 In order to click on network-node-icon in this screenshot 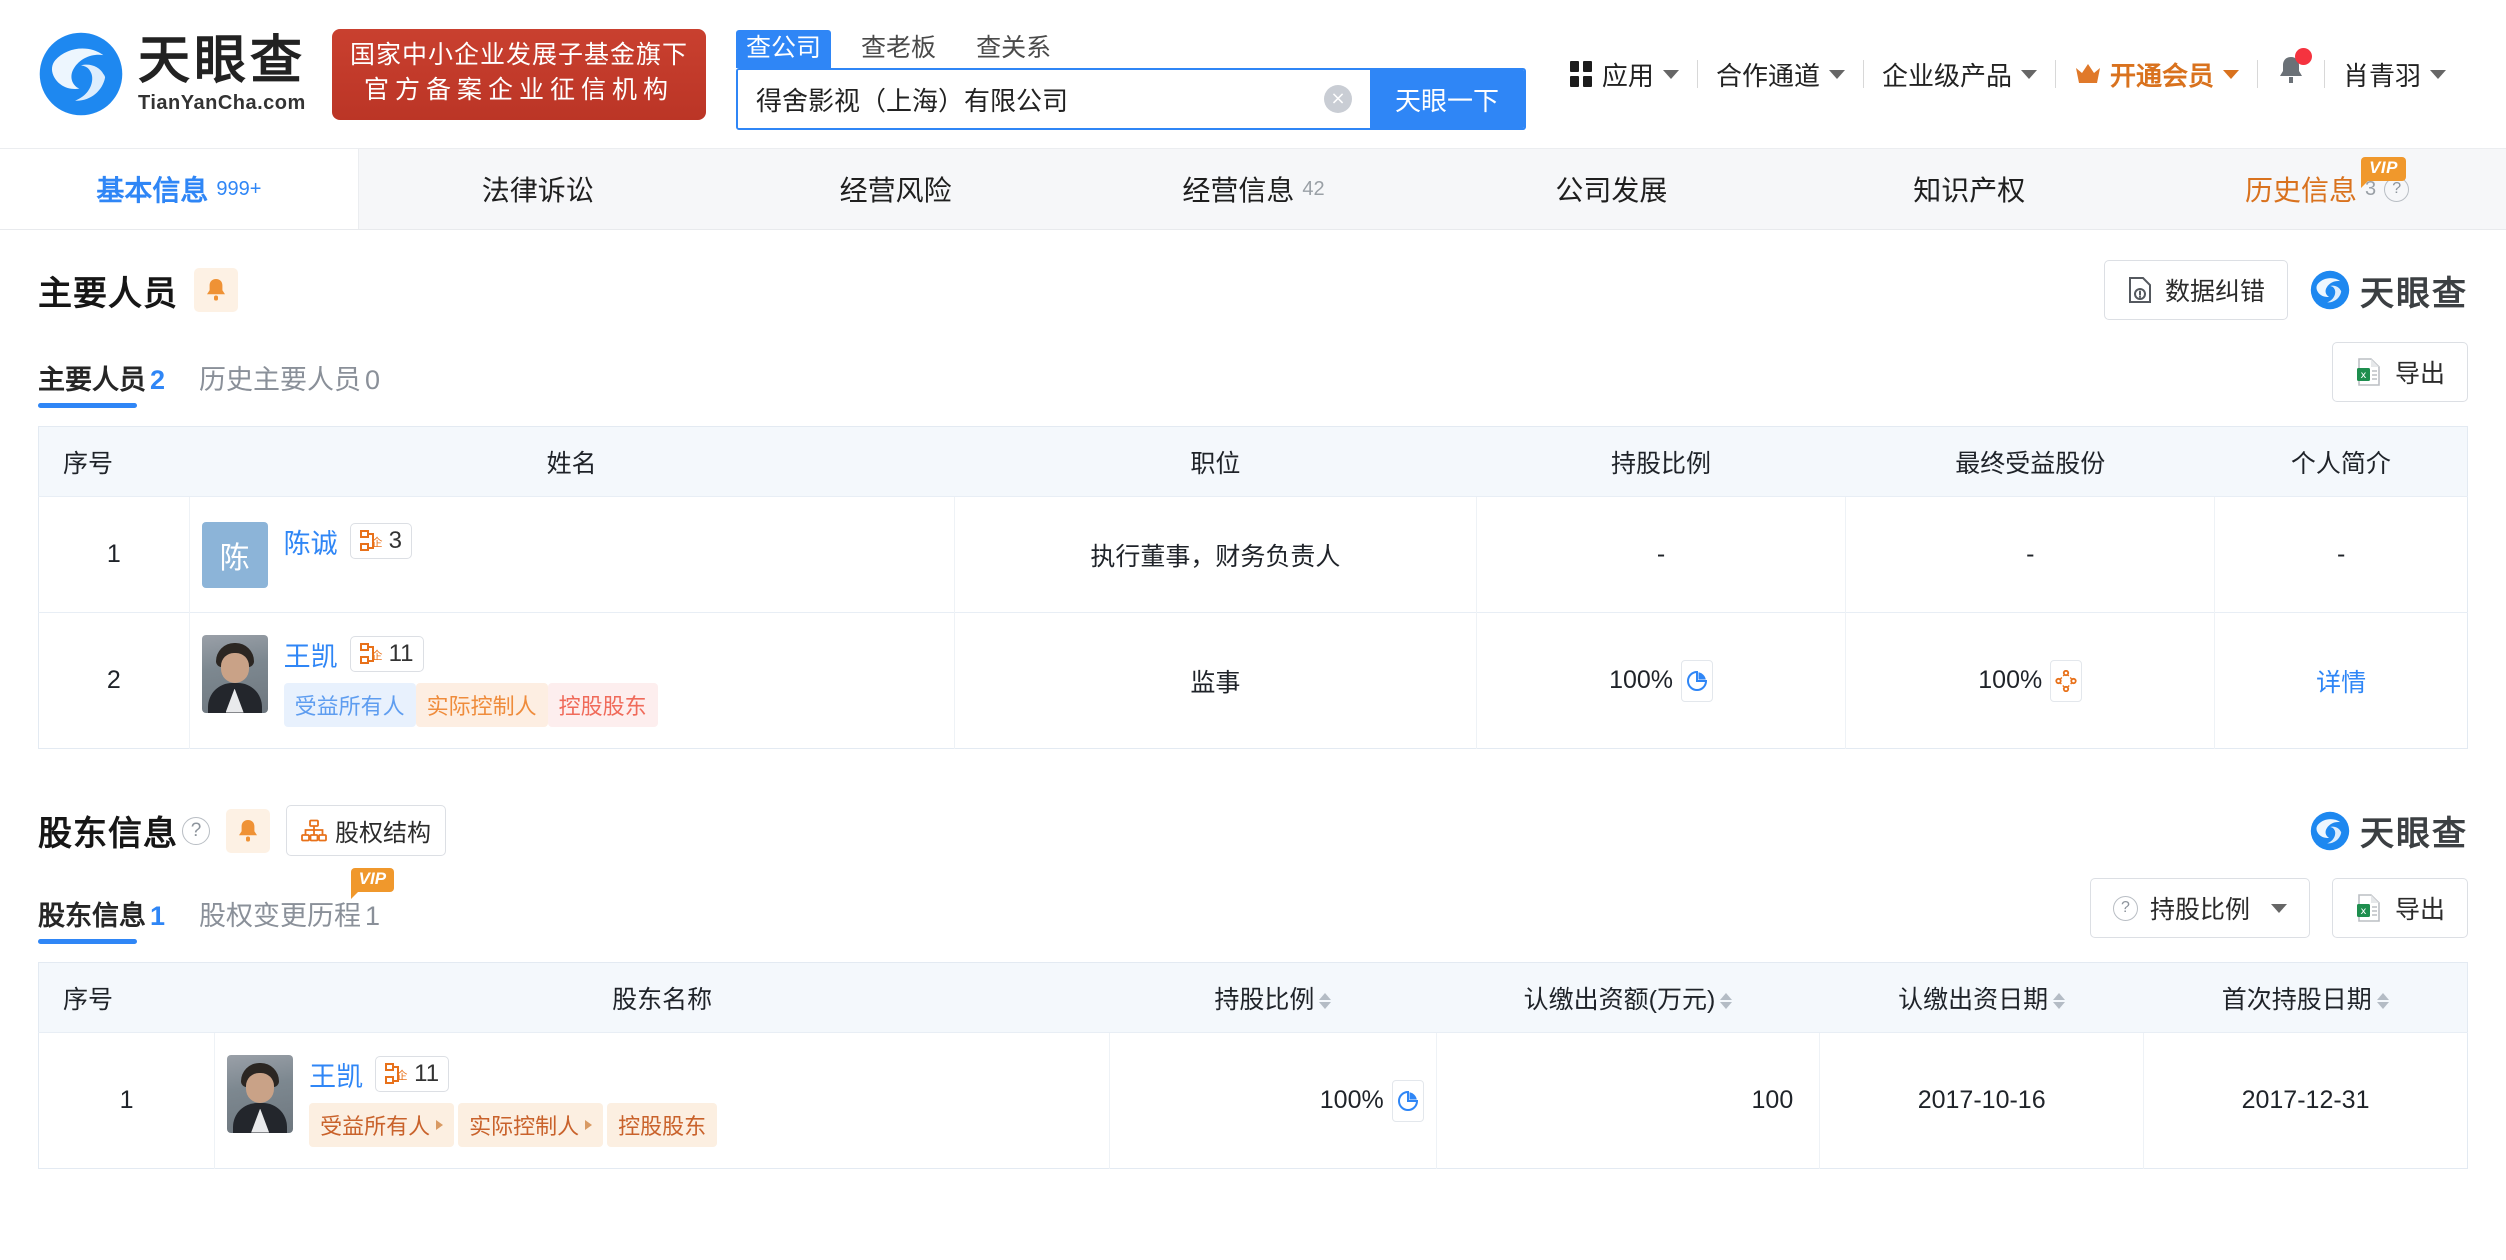, I will do `click(2066, 680)`.